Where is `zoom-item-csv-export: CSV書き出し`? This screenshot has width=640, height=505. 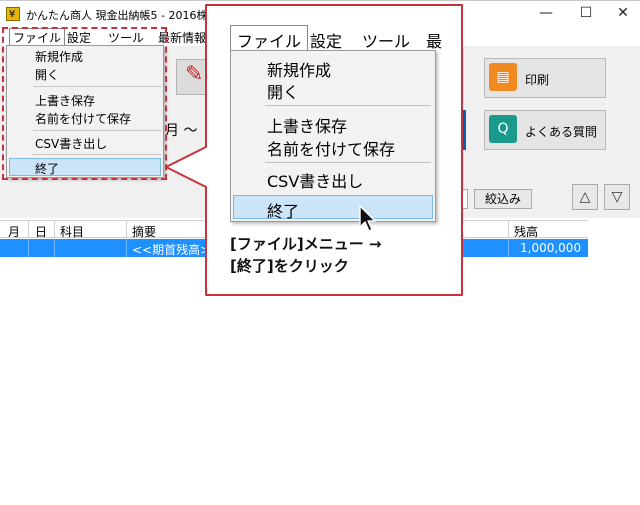 zoom-item-csv-export: CSV書き出し is located at coordinates (315, 181).